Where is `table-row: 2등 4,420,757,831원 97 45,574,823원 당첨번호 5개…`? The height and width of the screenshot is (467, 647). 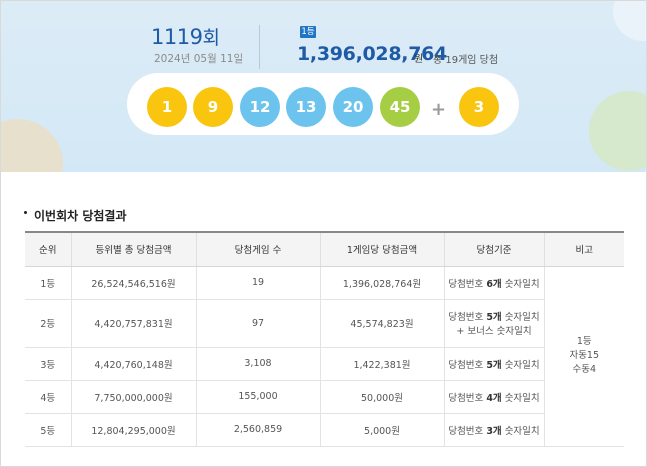
table-row: 2등 4,420,757,831원 97 45,574,823원 당첨번호 5개… is located at coordinates (324, 323).